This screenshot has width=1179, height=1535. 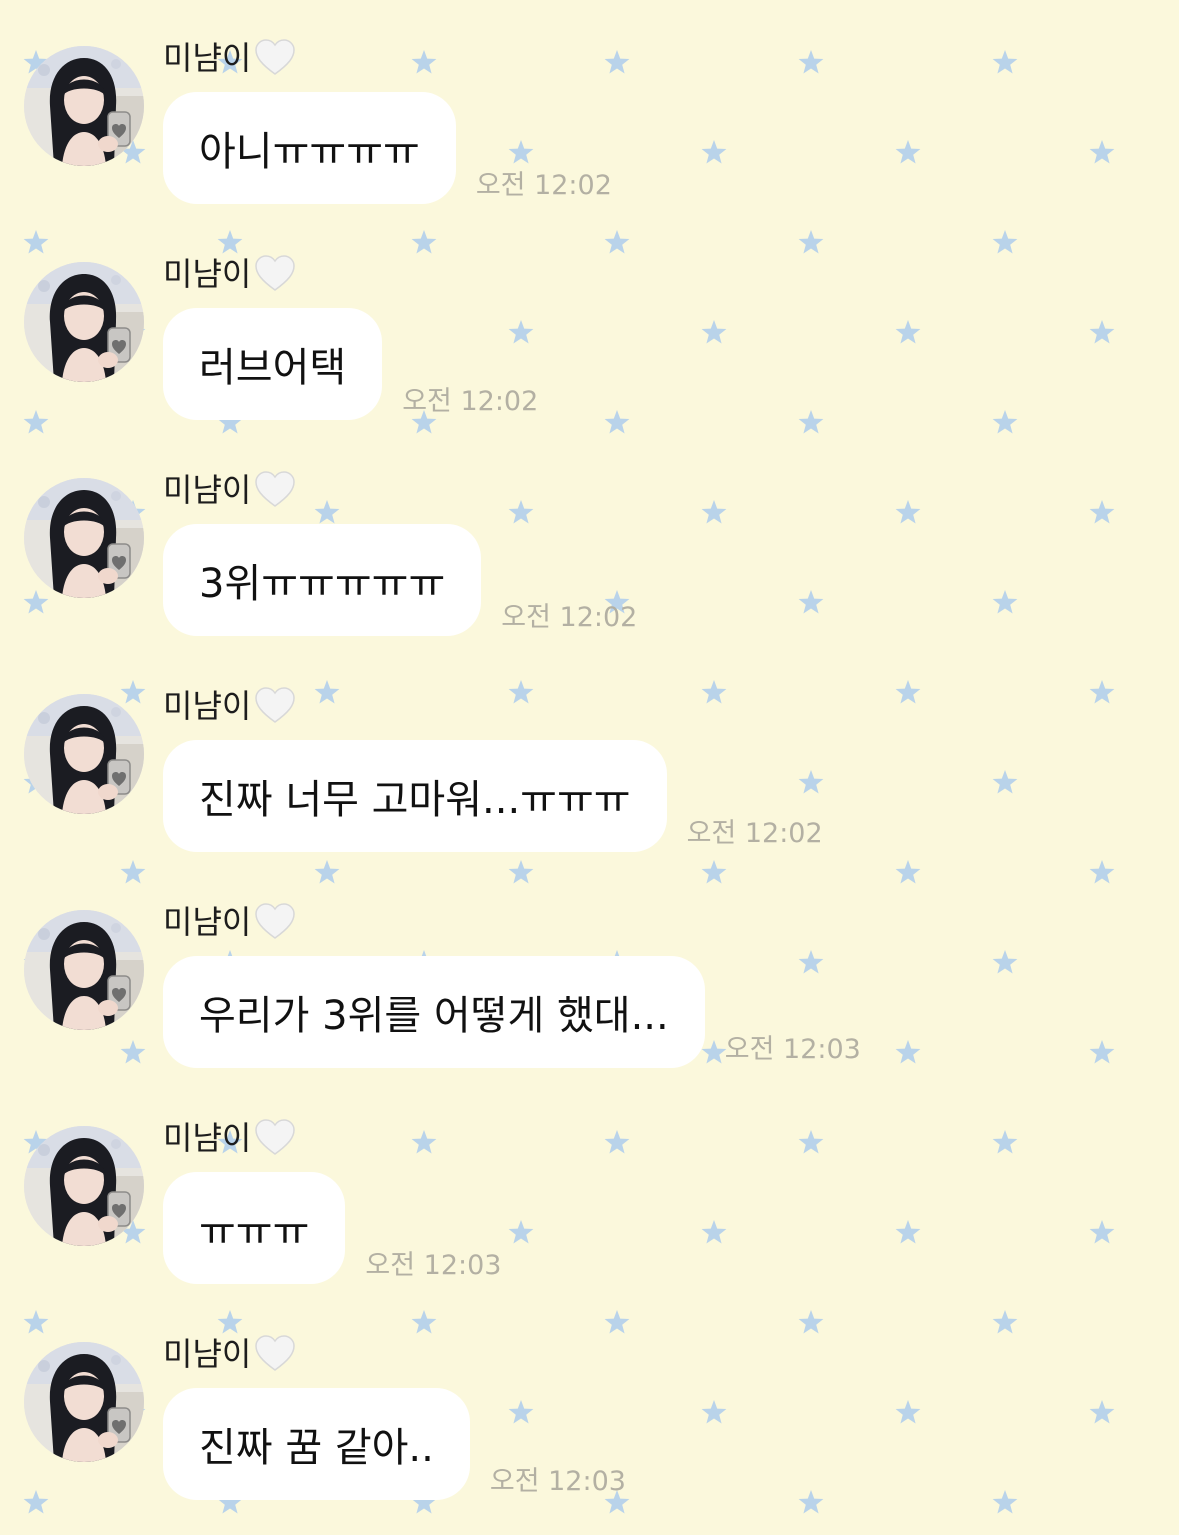 I want to click on message-item: 미냠이 3위ㅠㅠㅠㅠㅠ 오전 12:02, so click(x=589, y=540).